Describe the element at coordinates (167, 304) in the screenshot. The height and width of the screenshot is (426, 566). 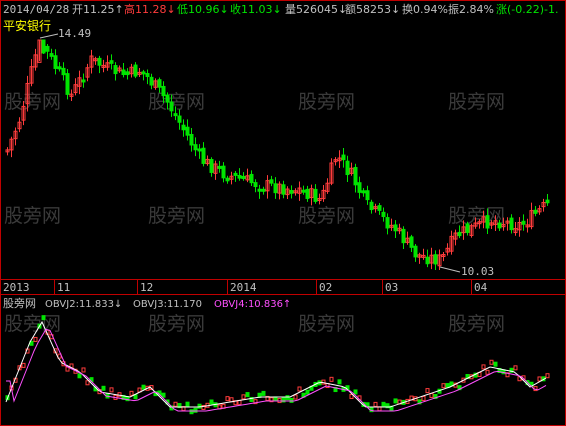
I see `obvj3-label: OBVJ3:11.170` at that location.